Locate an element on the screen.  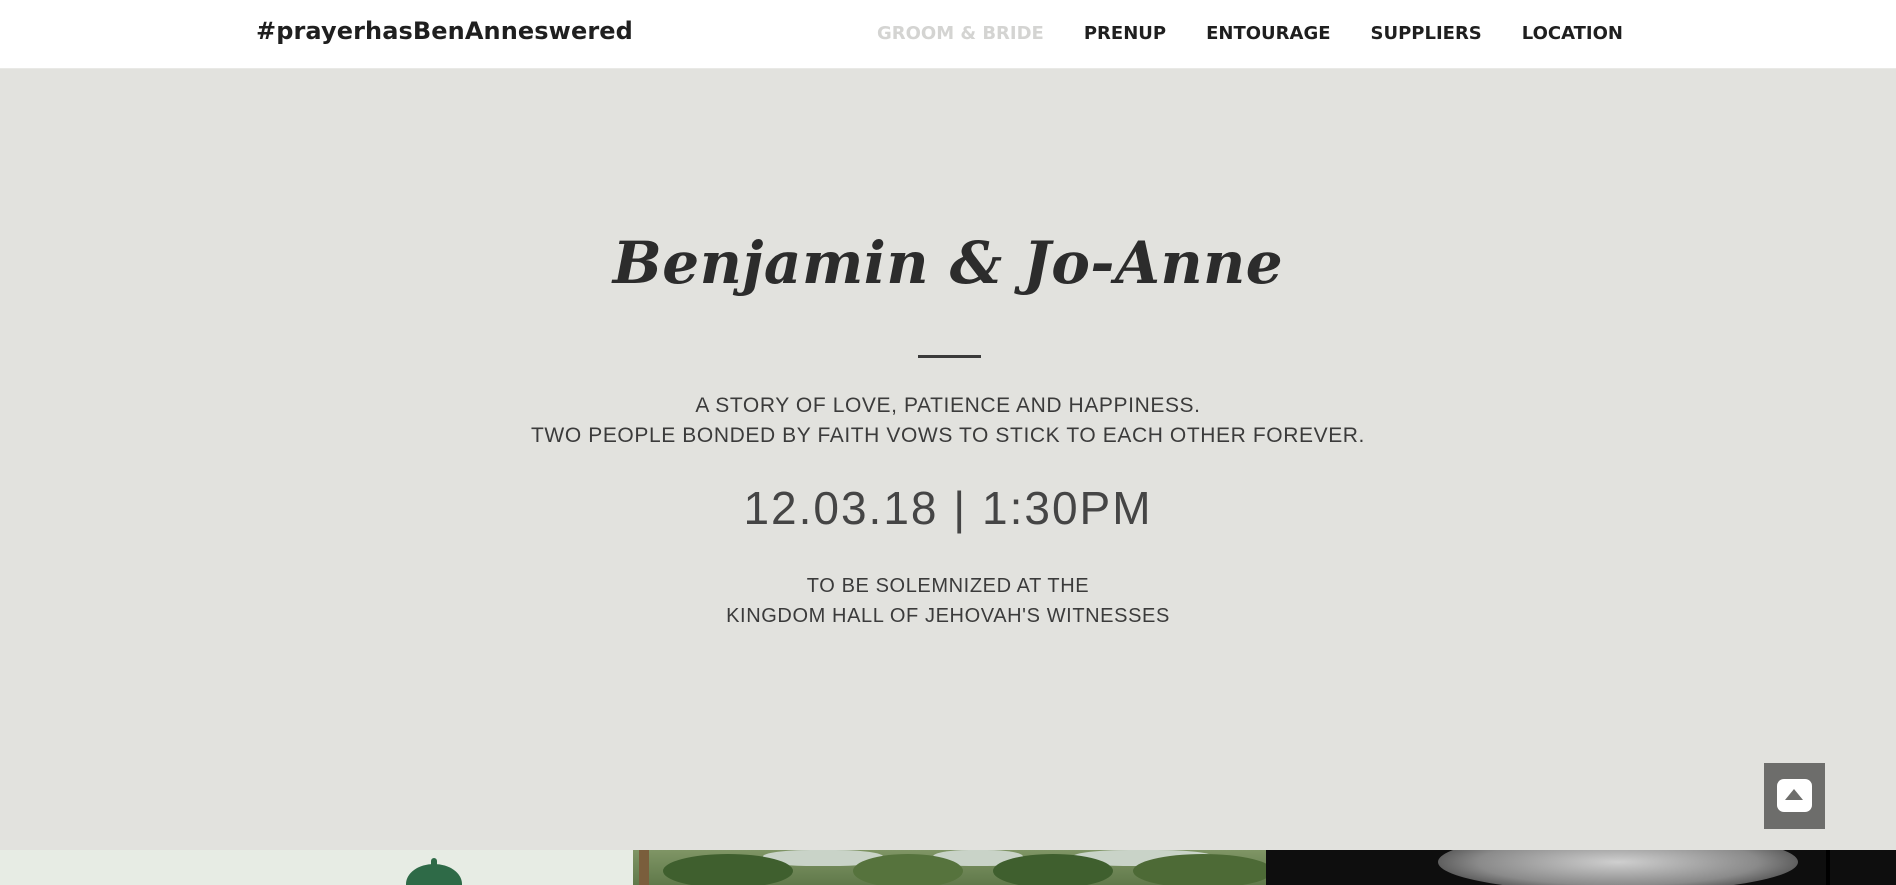
arrow-up-icon is located at coordinates (1794, 795).